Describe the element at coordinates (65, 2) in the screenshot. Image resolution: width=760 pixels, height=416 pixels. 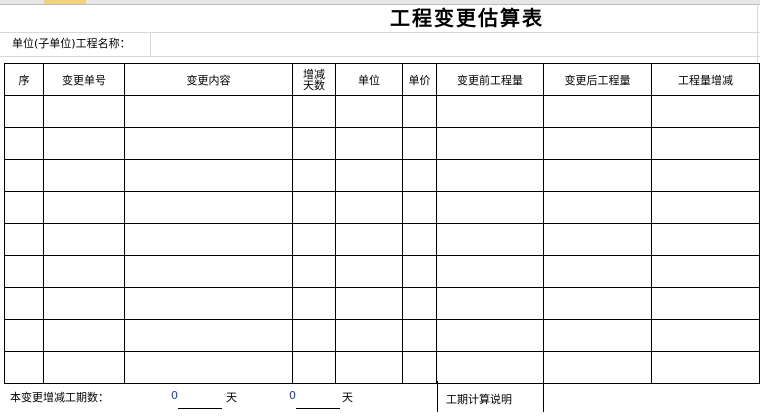
I see `selected-column-header` at that location.